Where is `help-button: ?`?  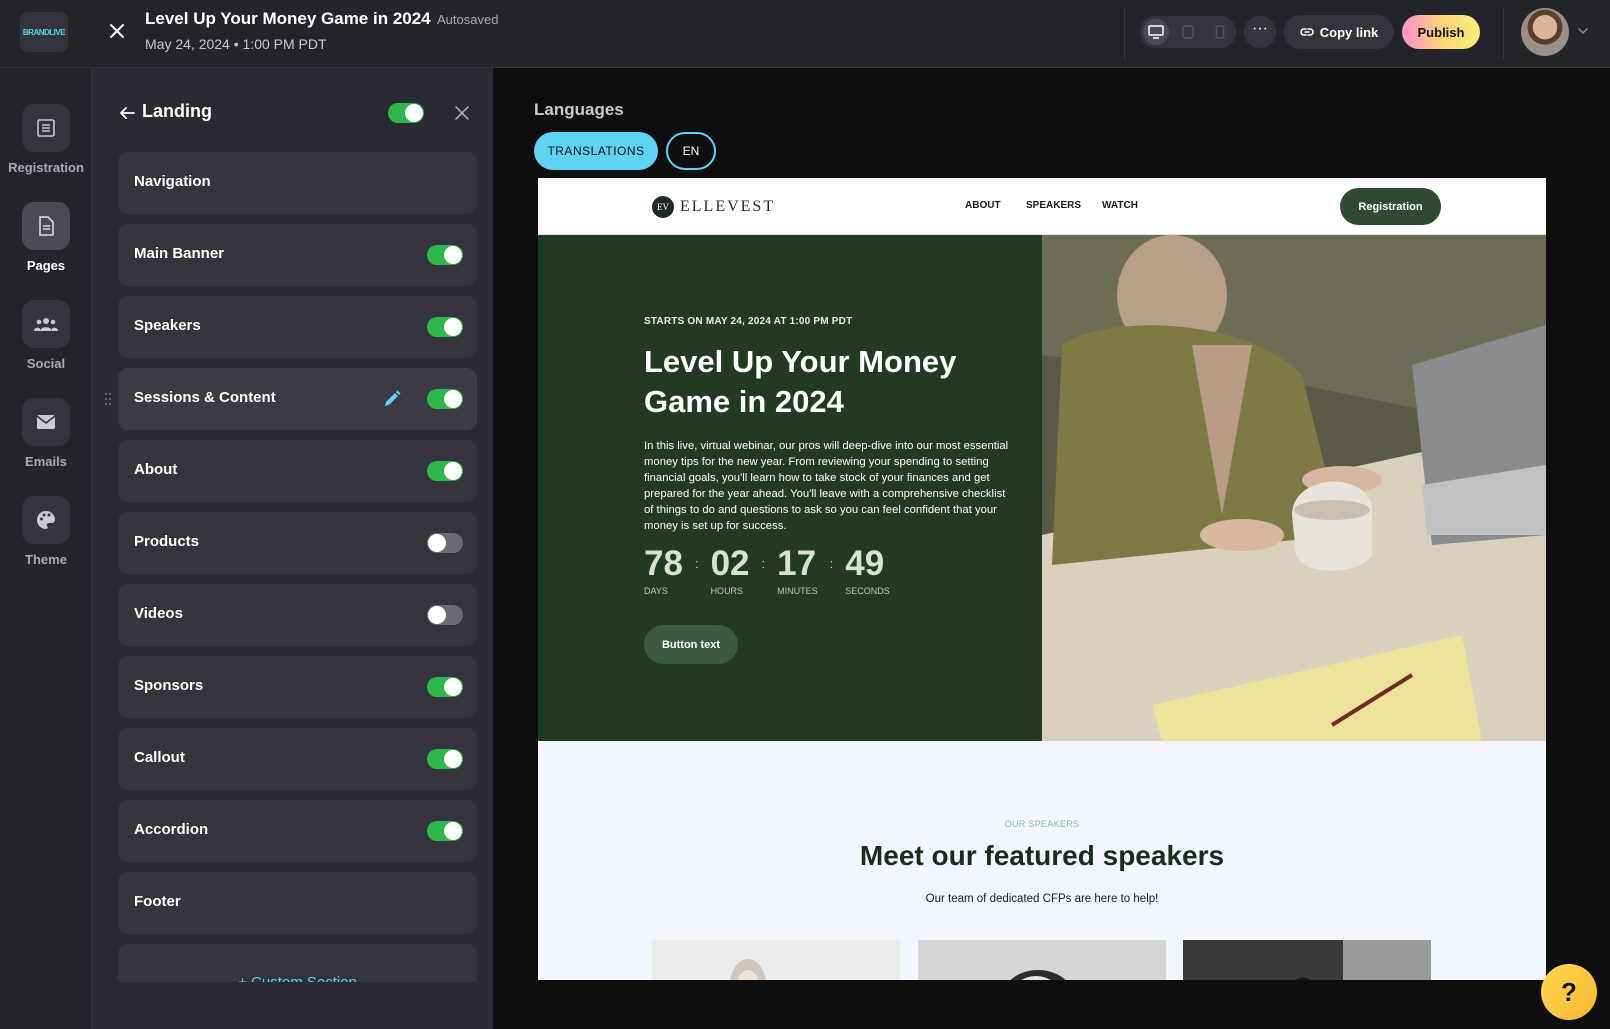
help-button: ? is located at coordinates (1569, 992).